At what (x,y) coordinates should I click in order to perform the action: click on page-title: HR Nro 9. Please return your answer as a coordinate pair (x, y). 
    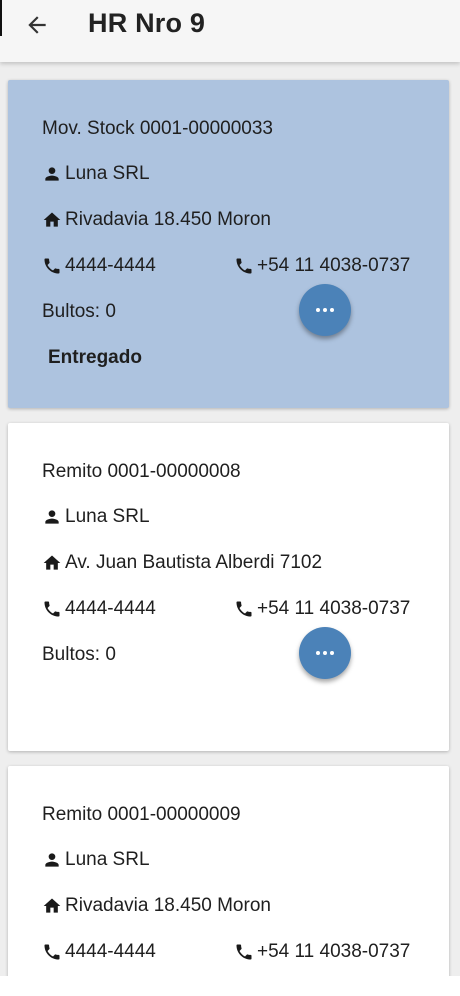
    Looking at the image, I should click on (147, 23).